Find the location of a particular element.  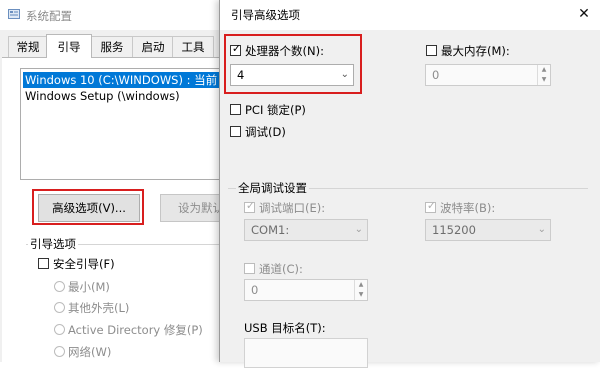

tab-startup: 启动 is located at coordinates (153, 47).